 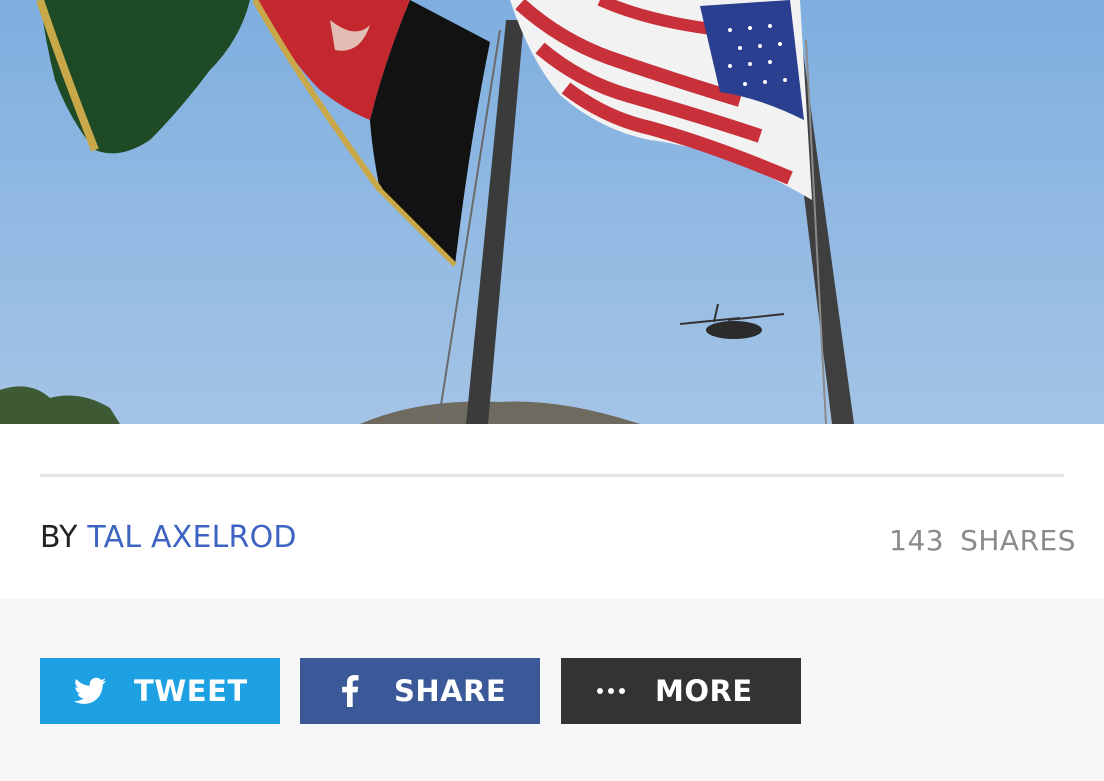 What do you see at coordinates (450, 691) in the screenshot?
I see `share-label: SHARE` at bounding box center [450, 691].